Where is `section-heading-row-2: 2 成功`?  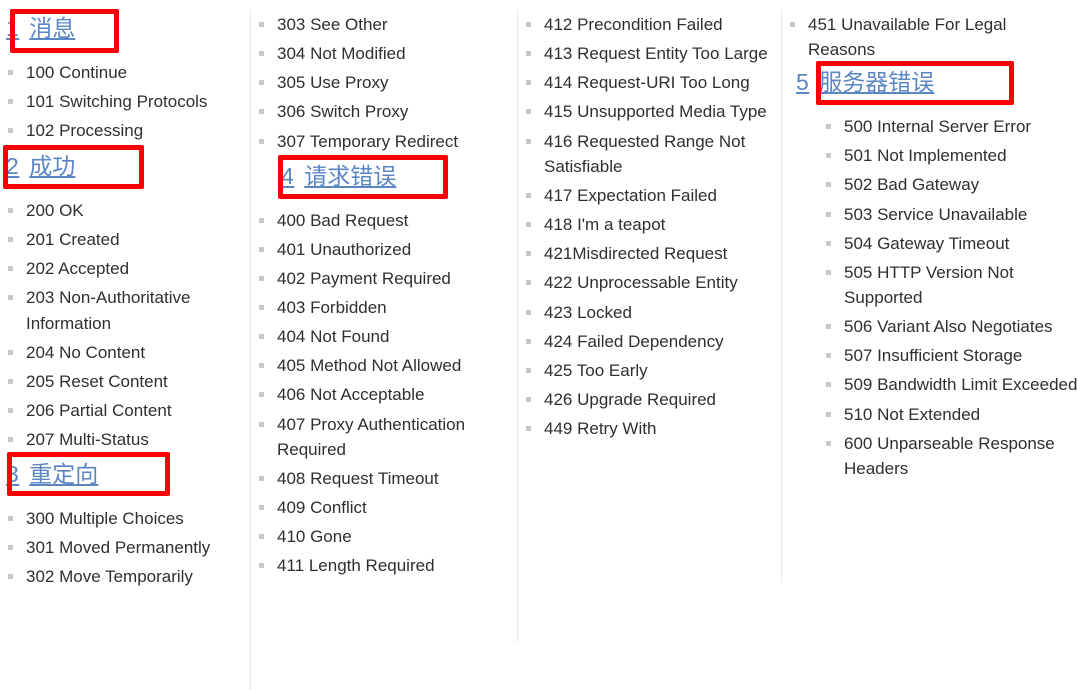 section-heading-row-2: 2 成功 is located at coordinates (125, 167).